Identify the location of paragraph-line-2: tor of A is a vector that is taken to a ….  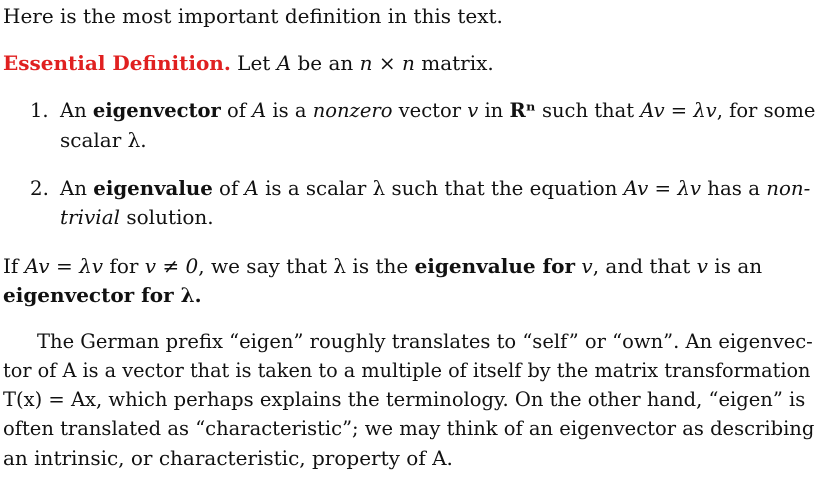
(407, 370).